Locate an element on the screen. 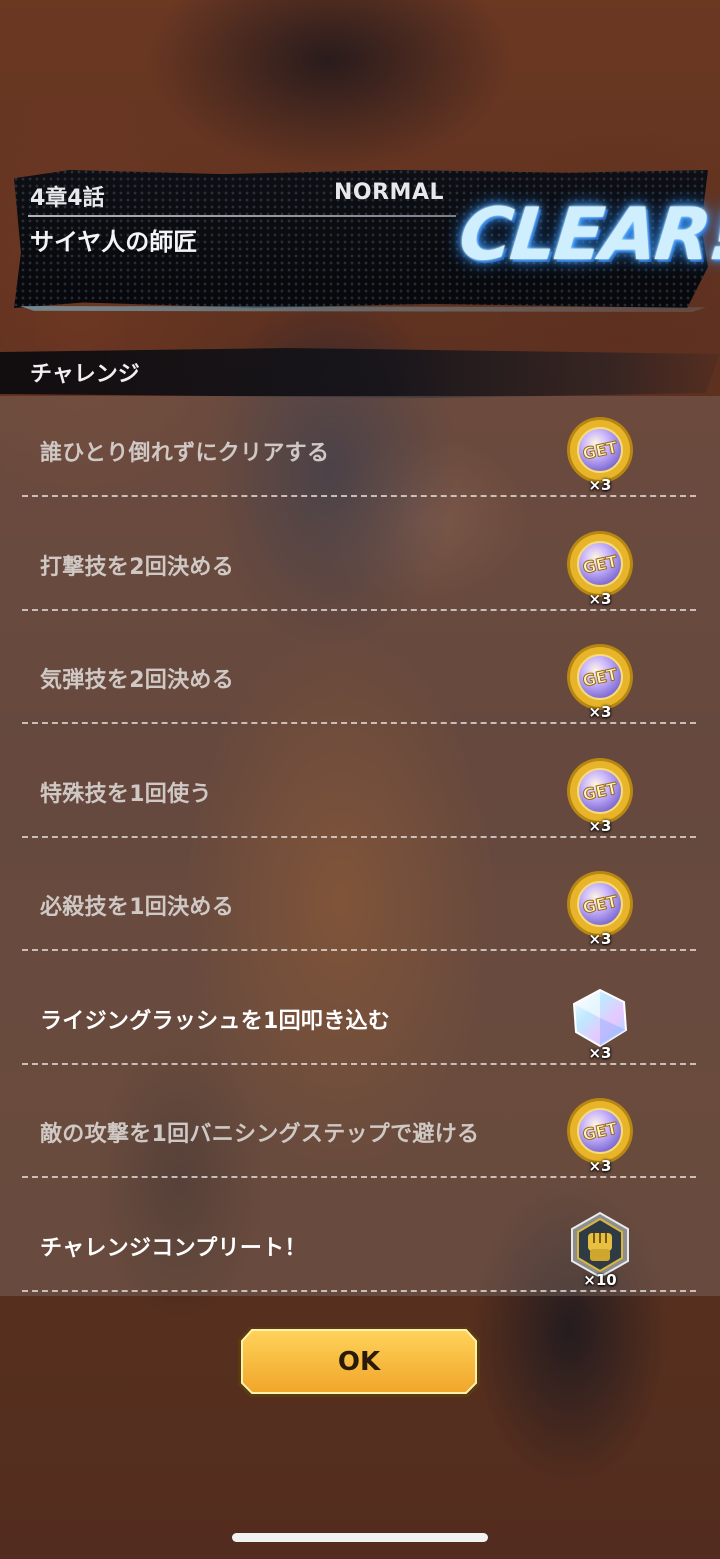 The image size is (720, 1559). challenge-row: 敵の攻撃を1回バニシングステップで避ける GET ×3 is located at coordinates (360, 1135).